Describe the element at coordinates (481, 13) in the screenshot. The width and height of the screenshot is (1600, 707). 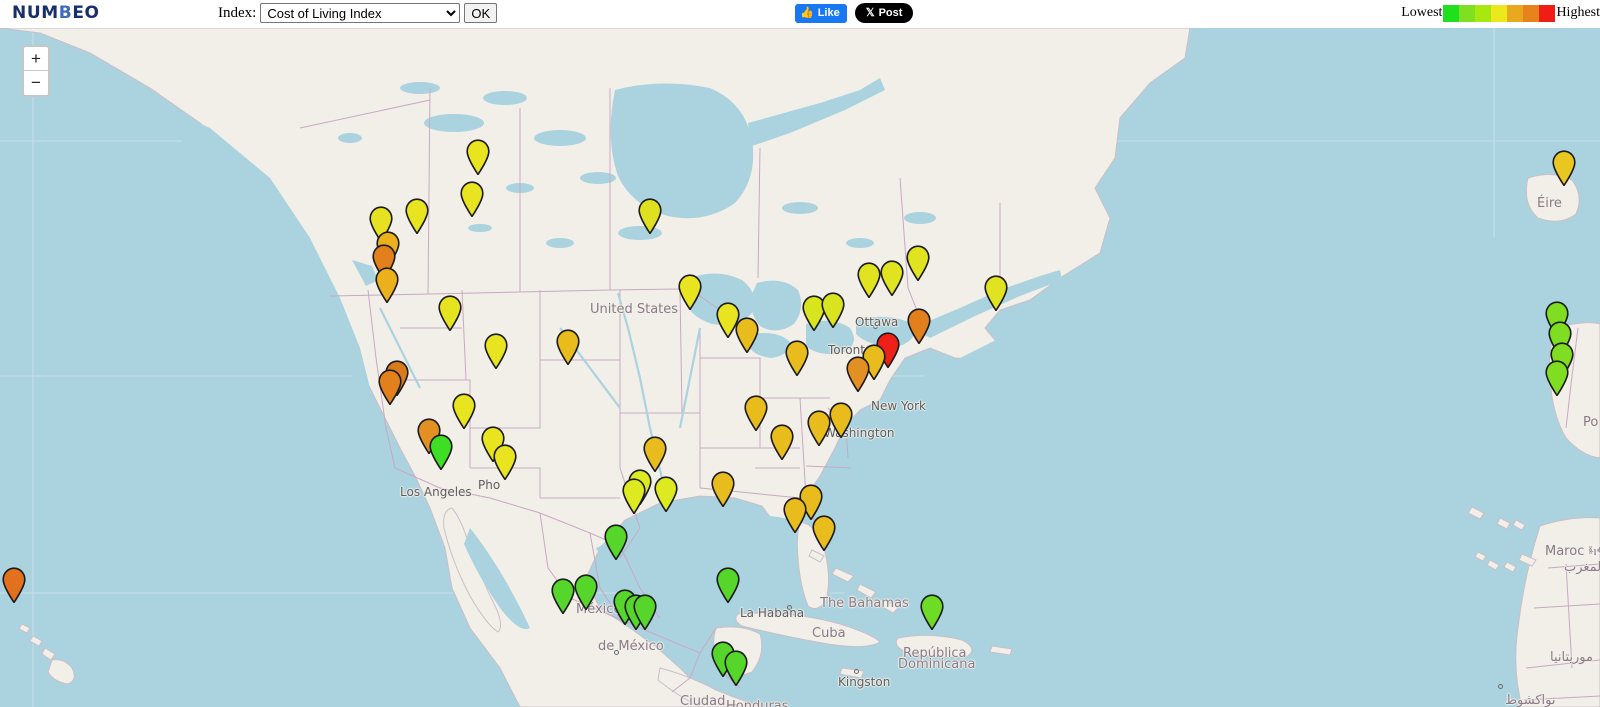
I see `ok-button: OK` at that location.